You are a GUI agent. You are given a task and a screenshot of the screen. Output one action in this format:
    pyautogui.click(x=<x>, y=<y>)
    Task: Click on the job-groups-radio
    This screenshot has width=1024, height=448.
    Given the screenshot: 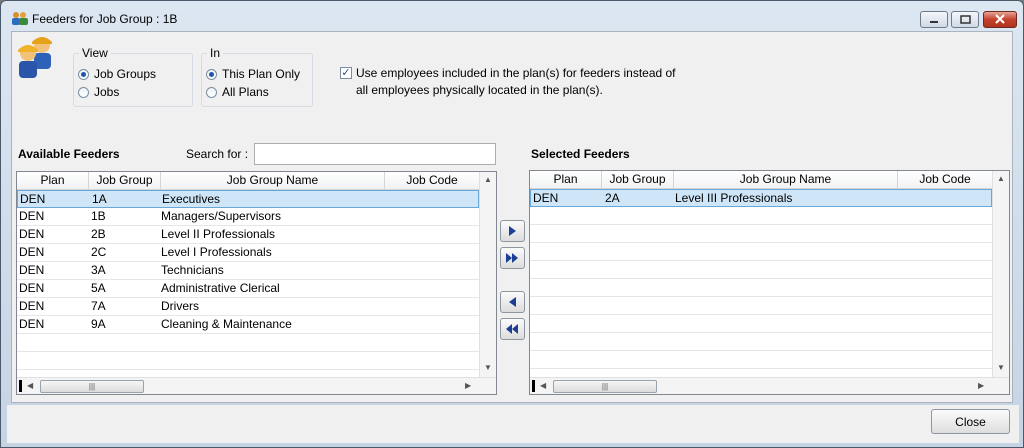 What is the action you would take?
    pyautogui.click(x=83, y=74)
    